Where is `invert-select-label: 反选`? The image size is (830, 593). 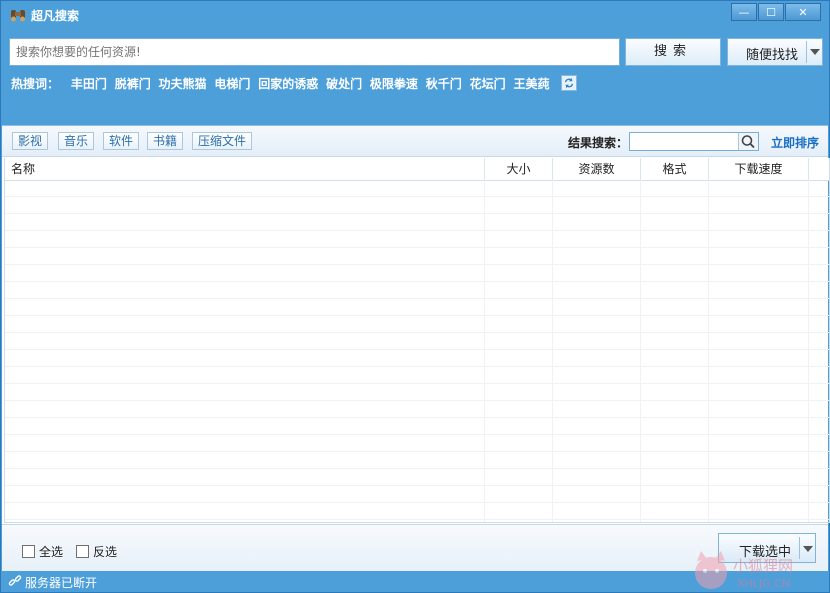
invert-select-label: 反选 is located at coordinates (105, 552).